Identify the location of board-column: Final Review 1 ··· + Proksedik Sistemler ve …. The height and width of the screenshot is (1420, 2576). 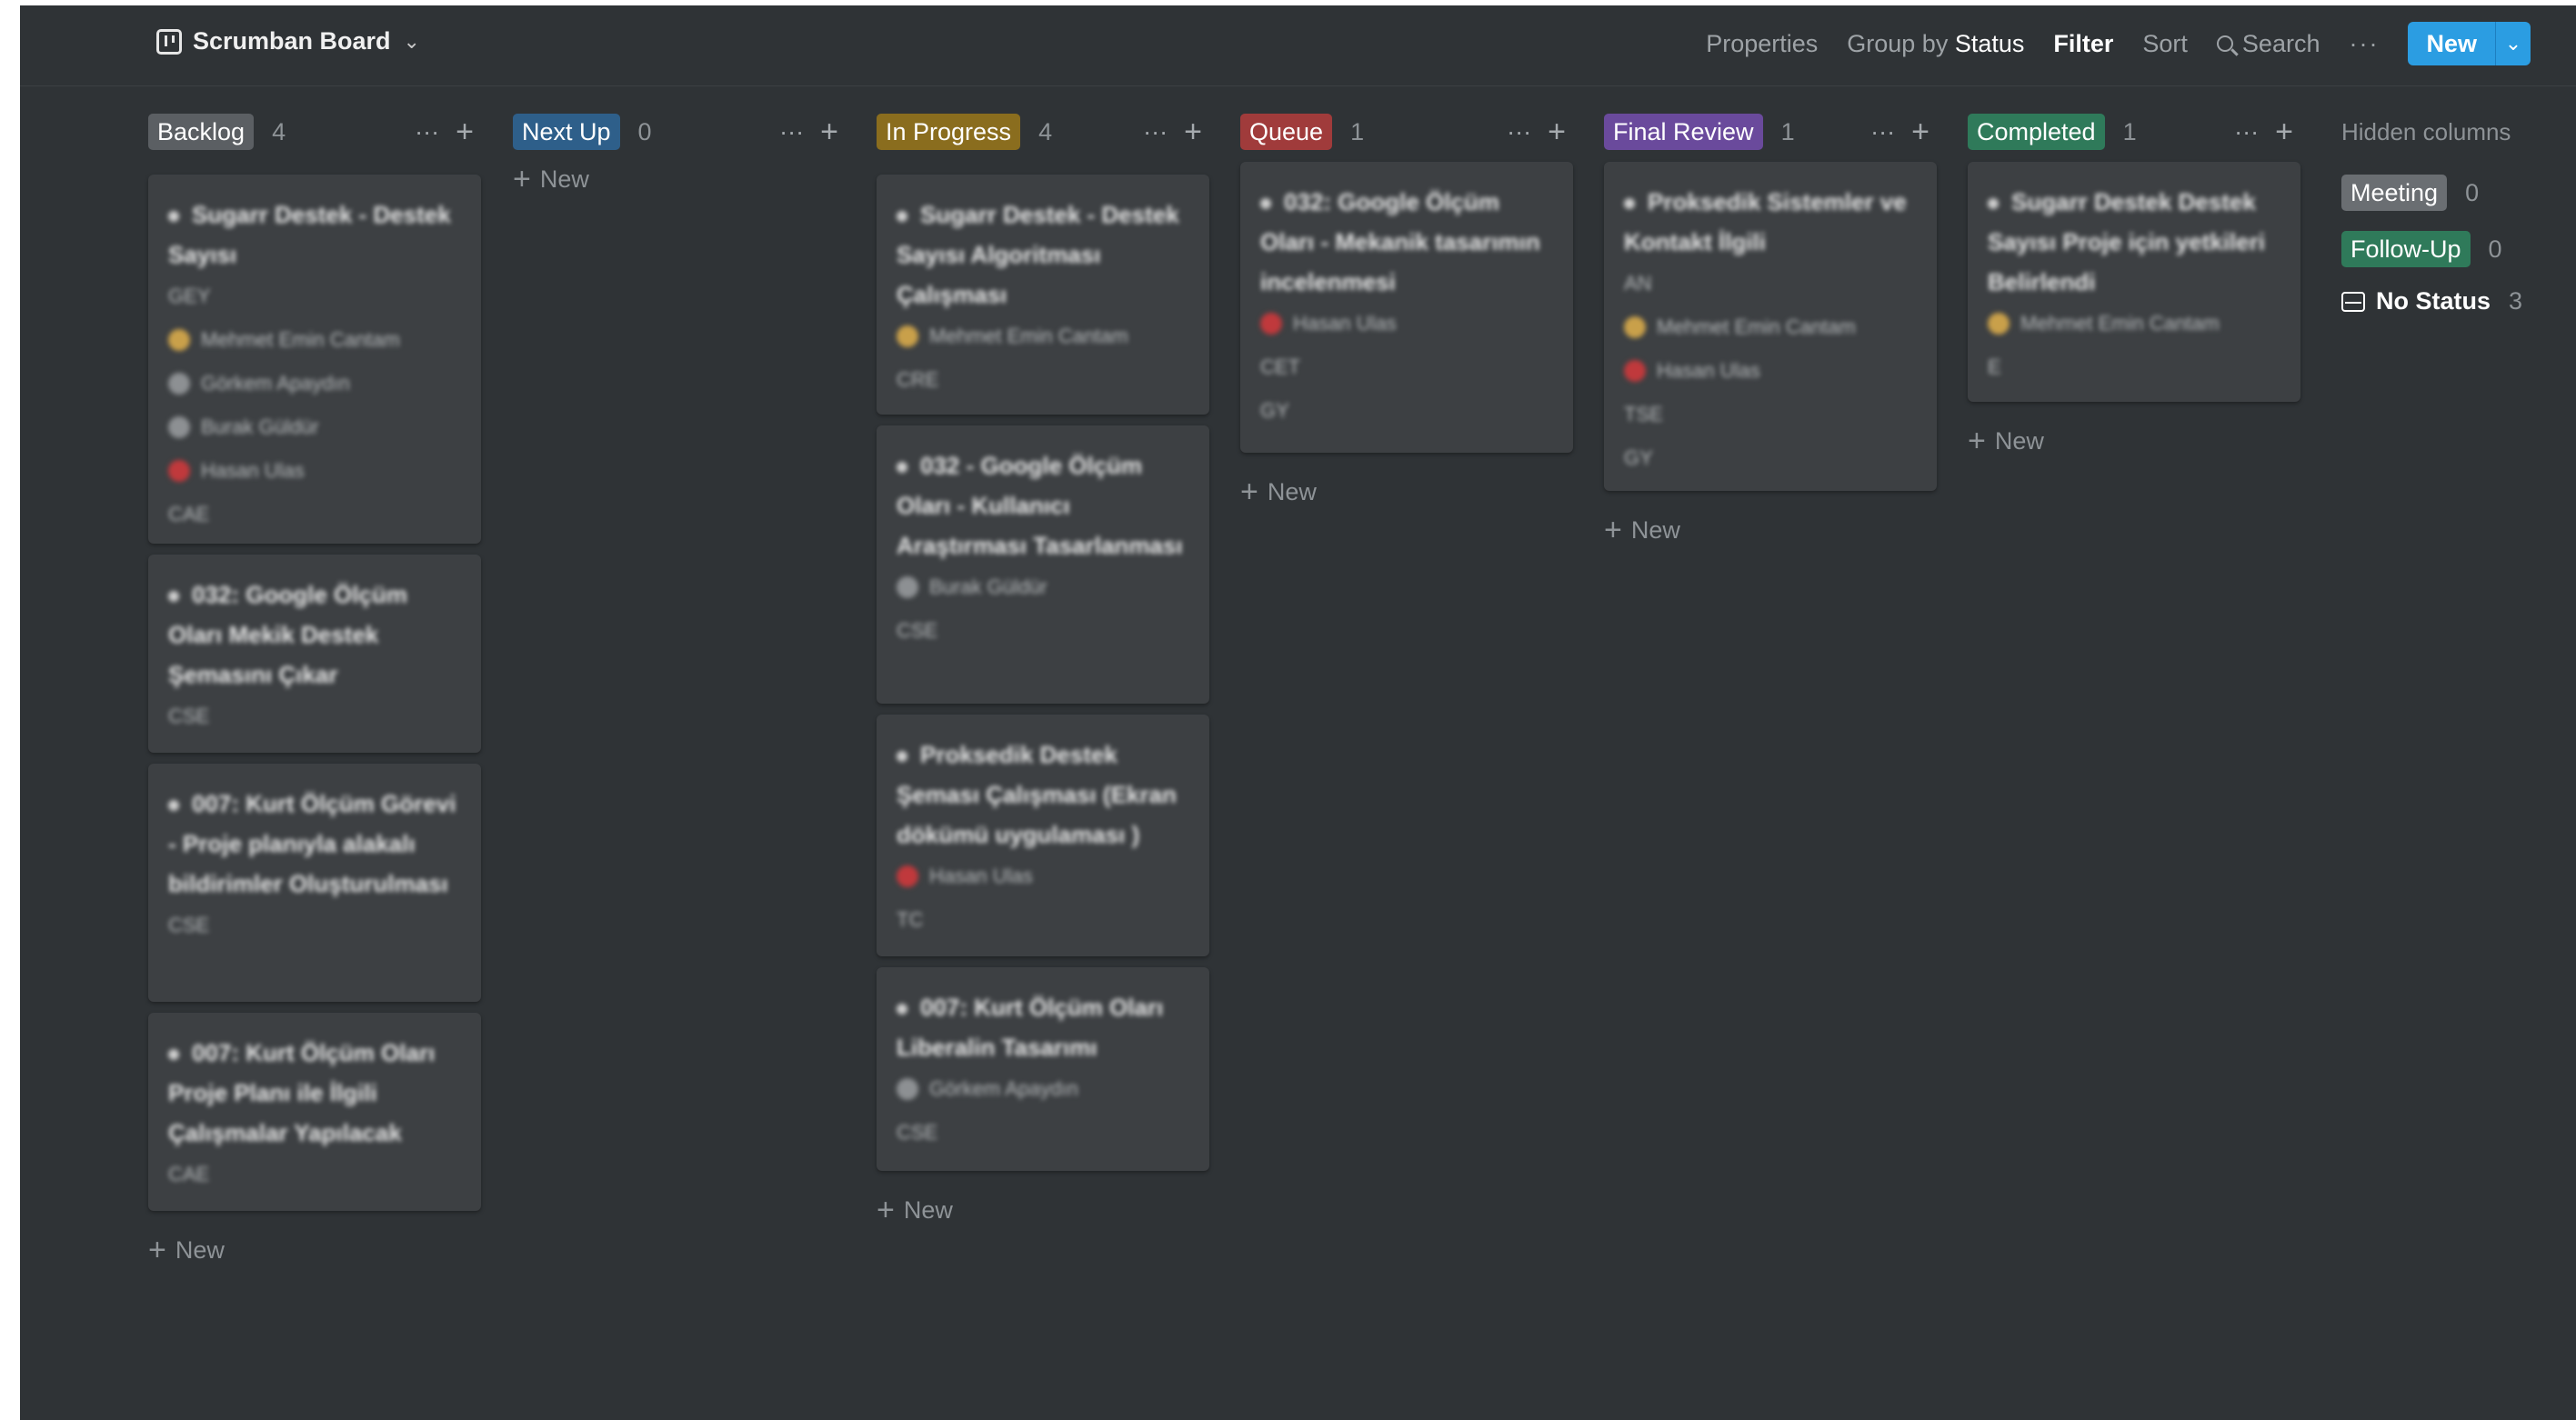
(1772, 328).